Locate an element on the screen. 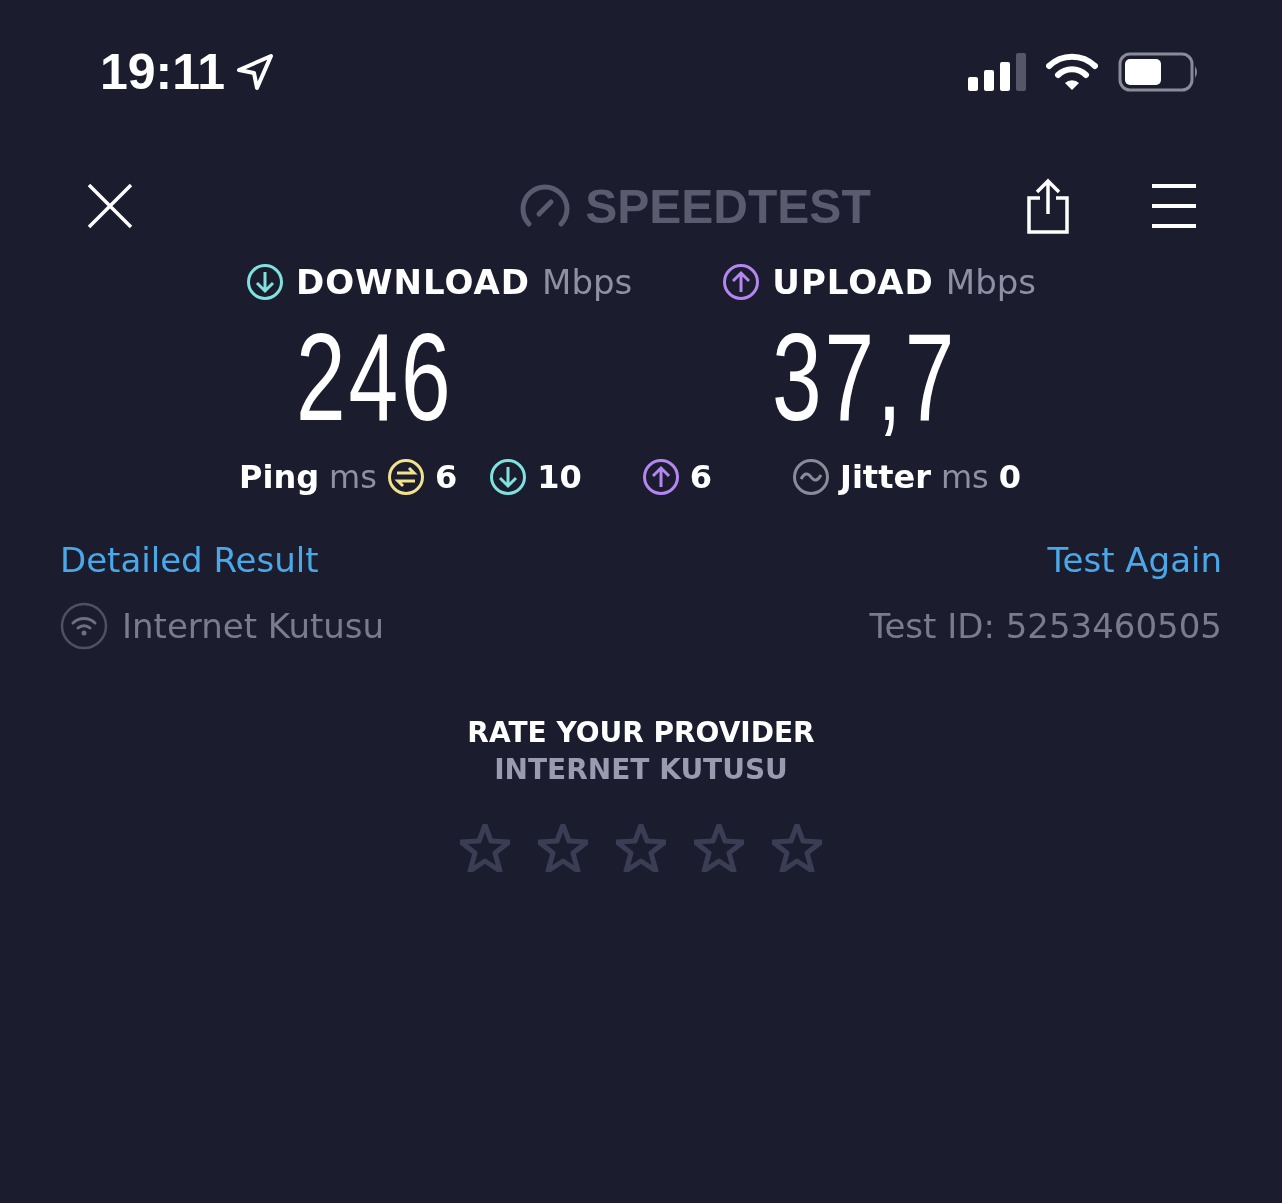  clock-time: 19:11 is located at coordinates (163, 72).